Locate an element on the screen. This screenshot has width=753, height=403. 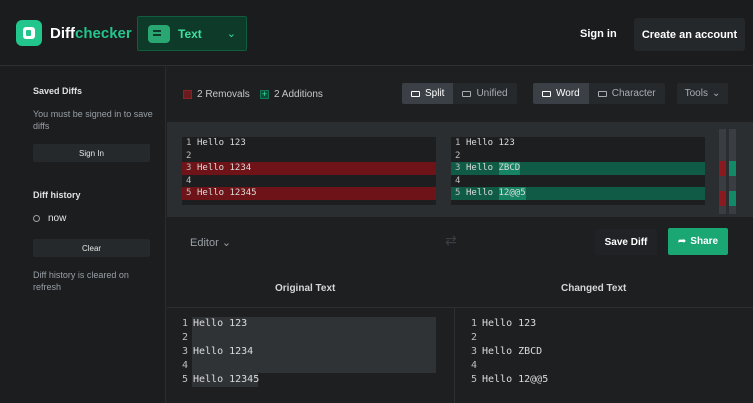
create-account-button: Create an account is located at coordinates (689, 34).